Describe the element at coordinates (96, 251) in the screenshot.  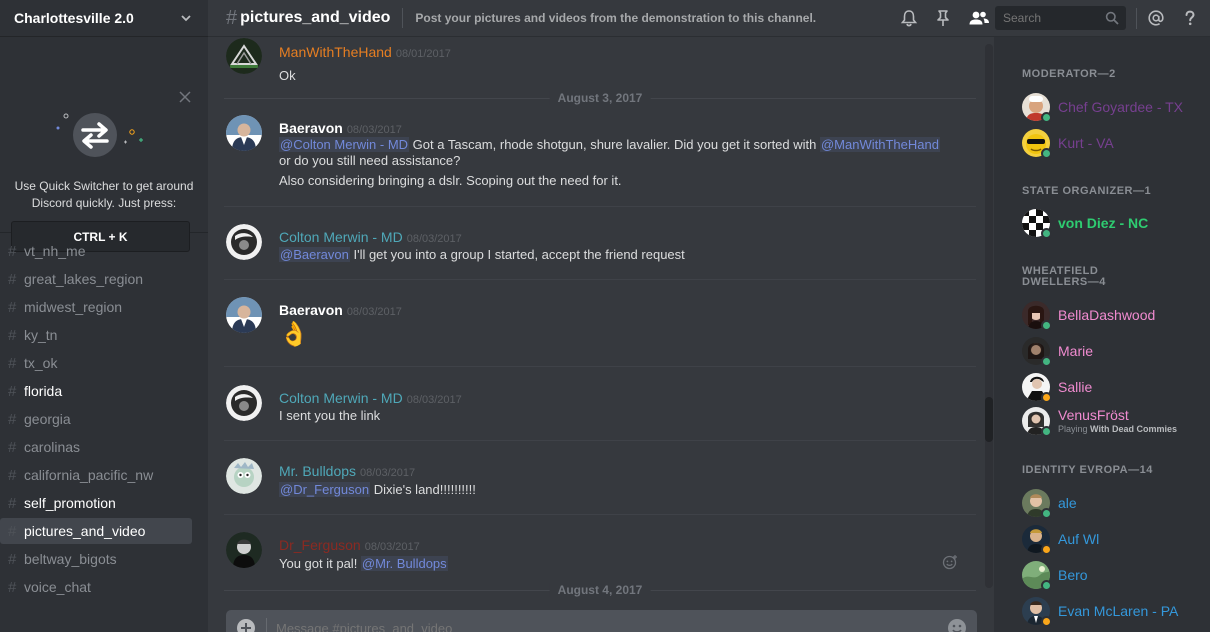
I see `channel-item-vt-nh-me: # vt_nh_me` at that location.